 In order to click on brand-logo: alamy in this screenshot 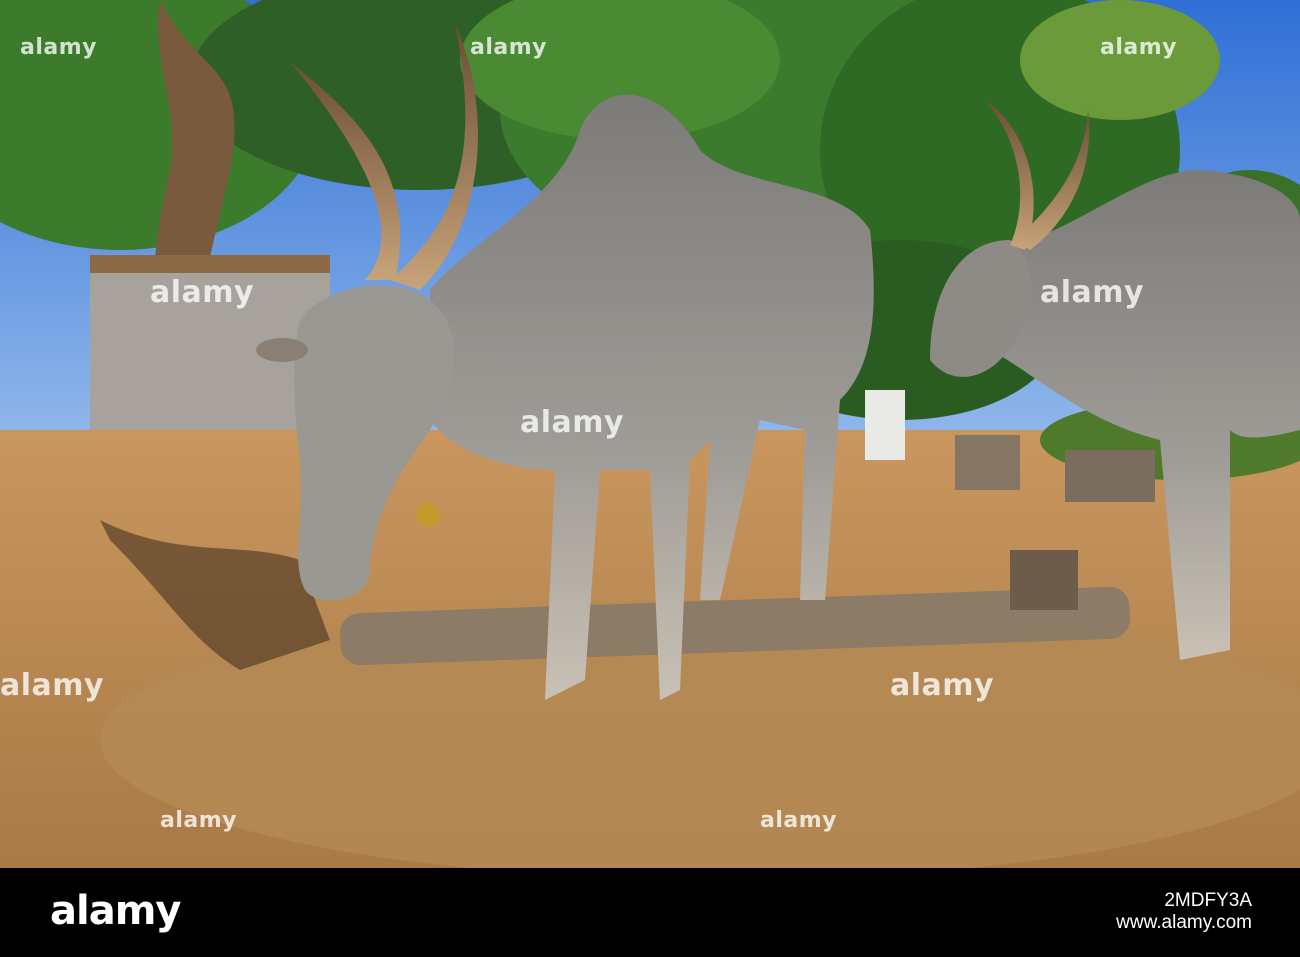, I will do `click(115, 911)`.